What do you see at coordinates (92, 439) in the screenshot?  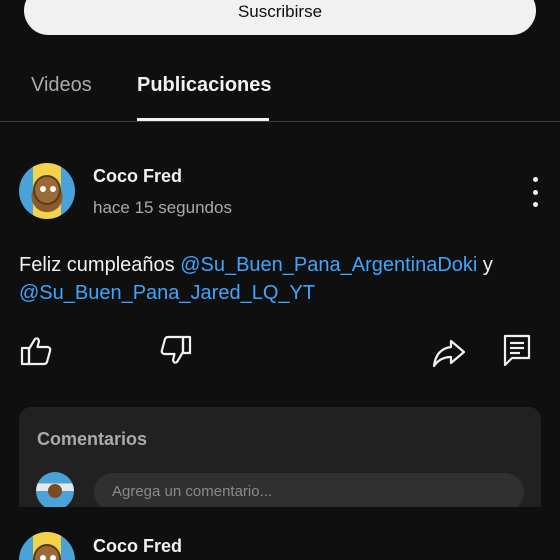 I see `comments-title: Comentarios` at bounding box center [92, 439].